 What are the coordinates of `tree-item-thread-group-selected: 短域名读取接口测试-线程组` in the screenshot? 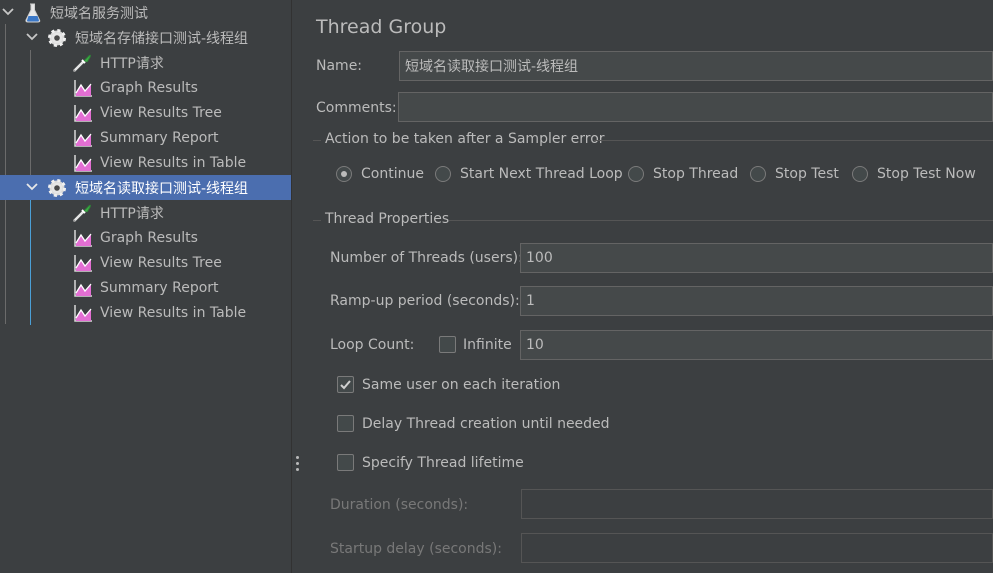 It's located at (145, 187).